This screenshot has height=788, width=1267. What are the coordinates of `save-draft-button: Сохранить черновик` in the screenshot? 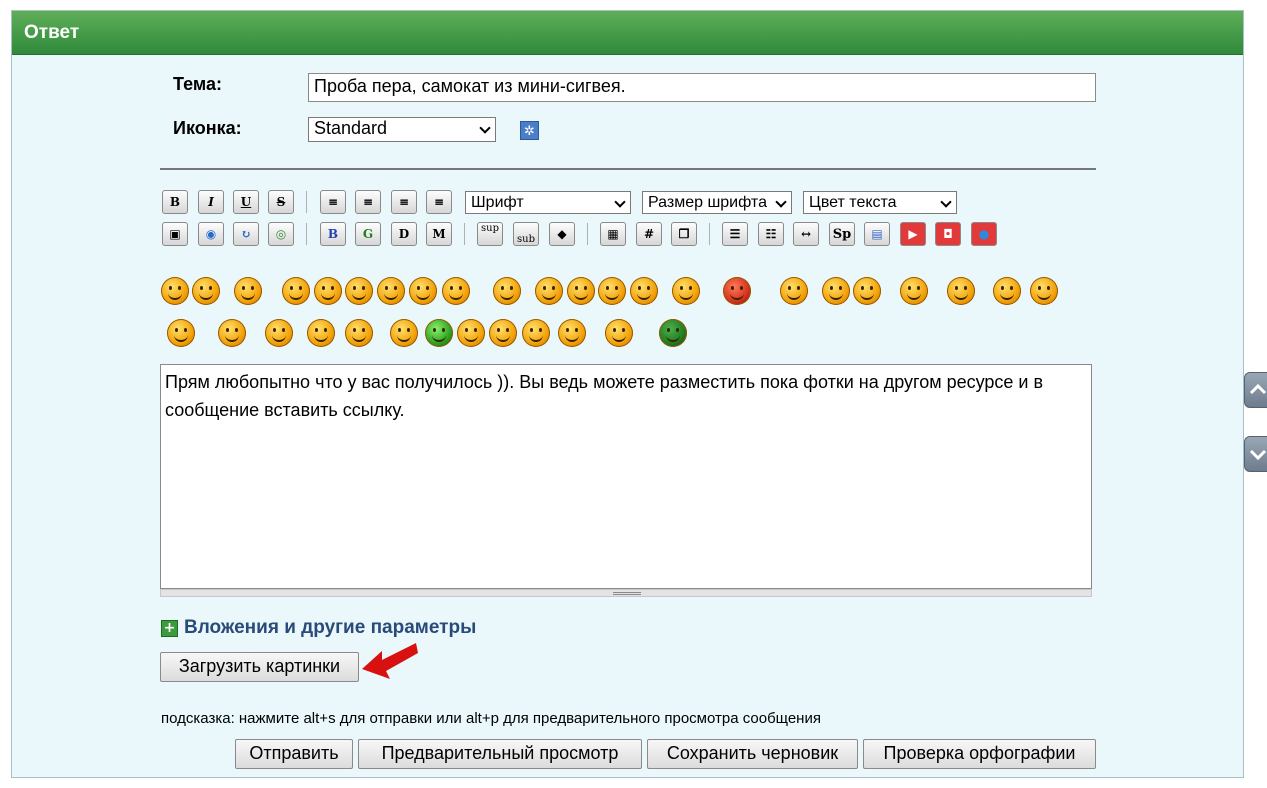 It's located at (752, 754).